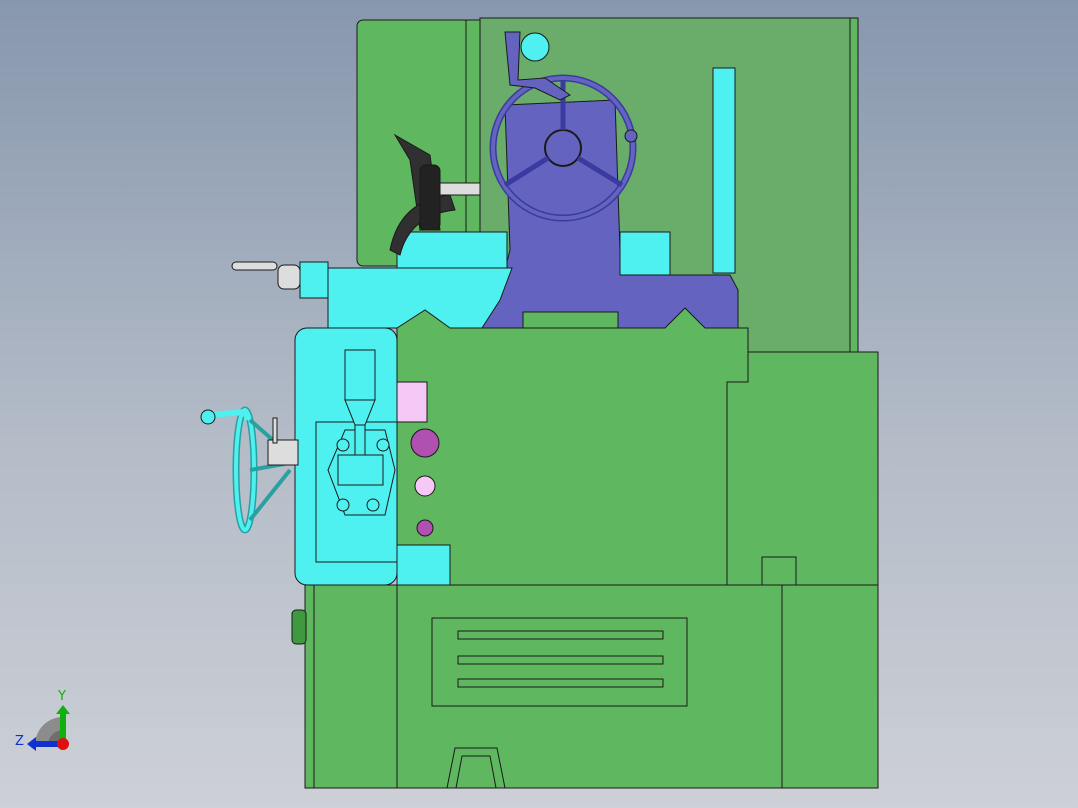 The width and height of the screenshot is (1078, 808). Describe the element at coordinates (572, 446) in the screenshot. I see `main-body` at that location.